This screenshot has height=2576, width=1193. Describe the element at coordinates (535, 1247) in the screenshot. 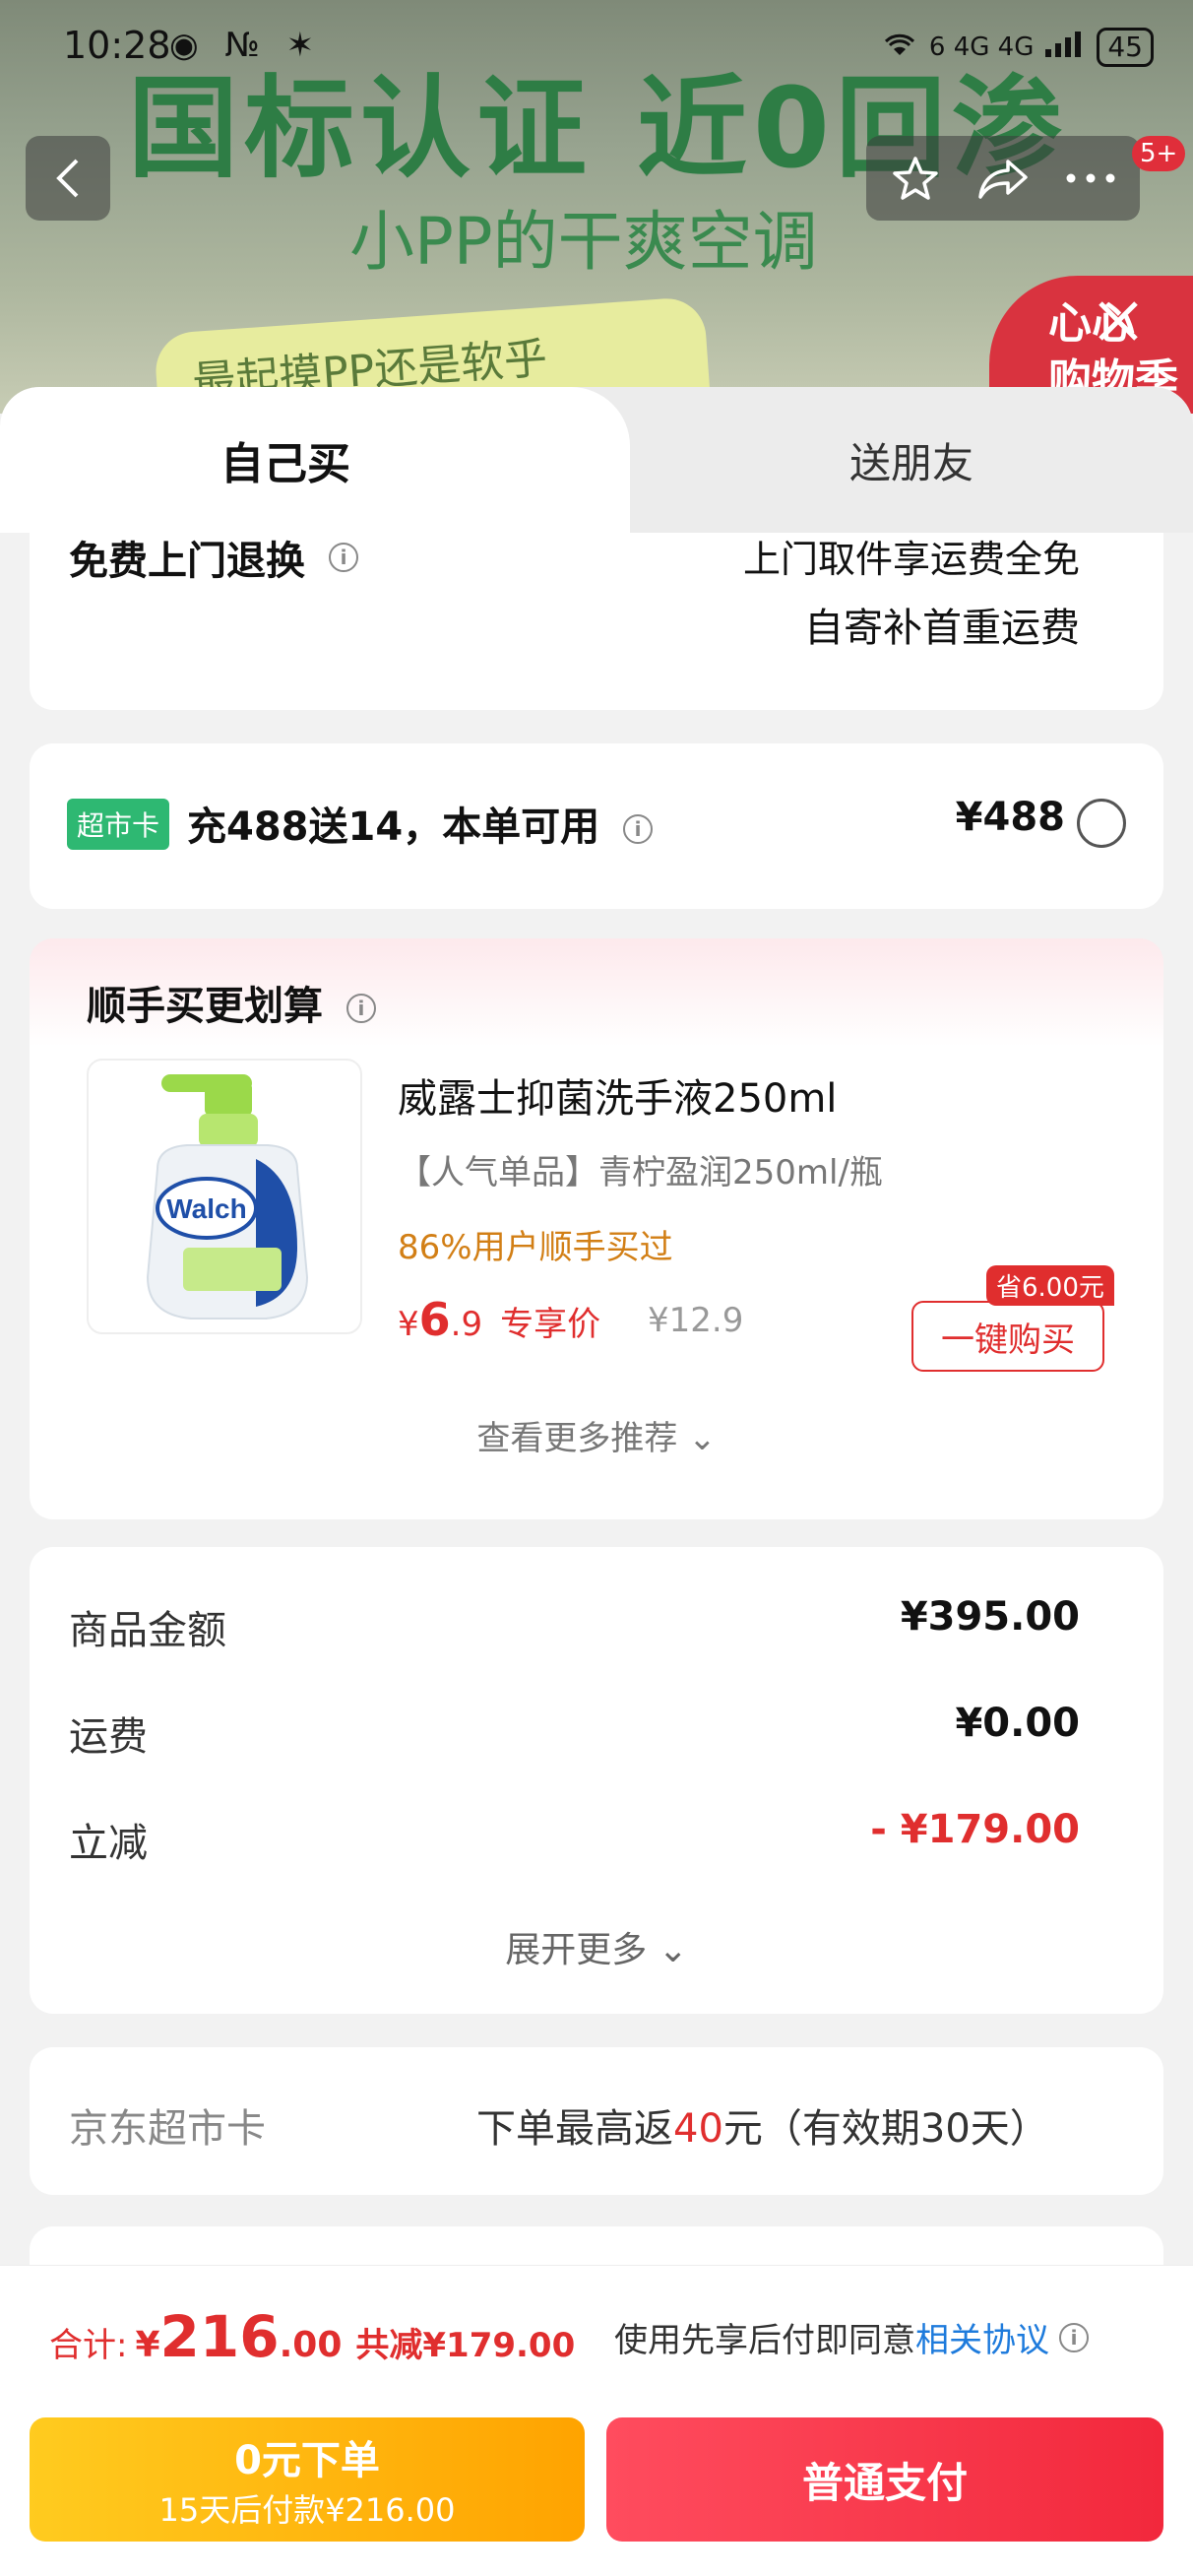

I see `product-social-proof: 86%用户顺手买过` at that location.